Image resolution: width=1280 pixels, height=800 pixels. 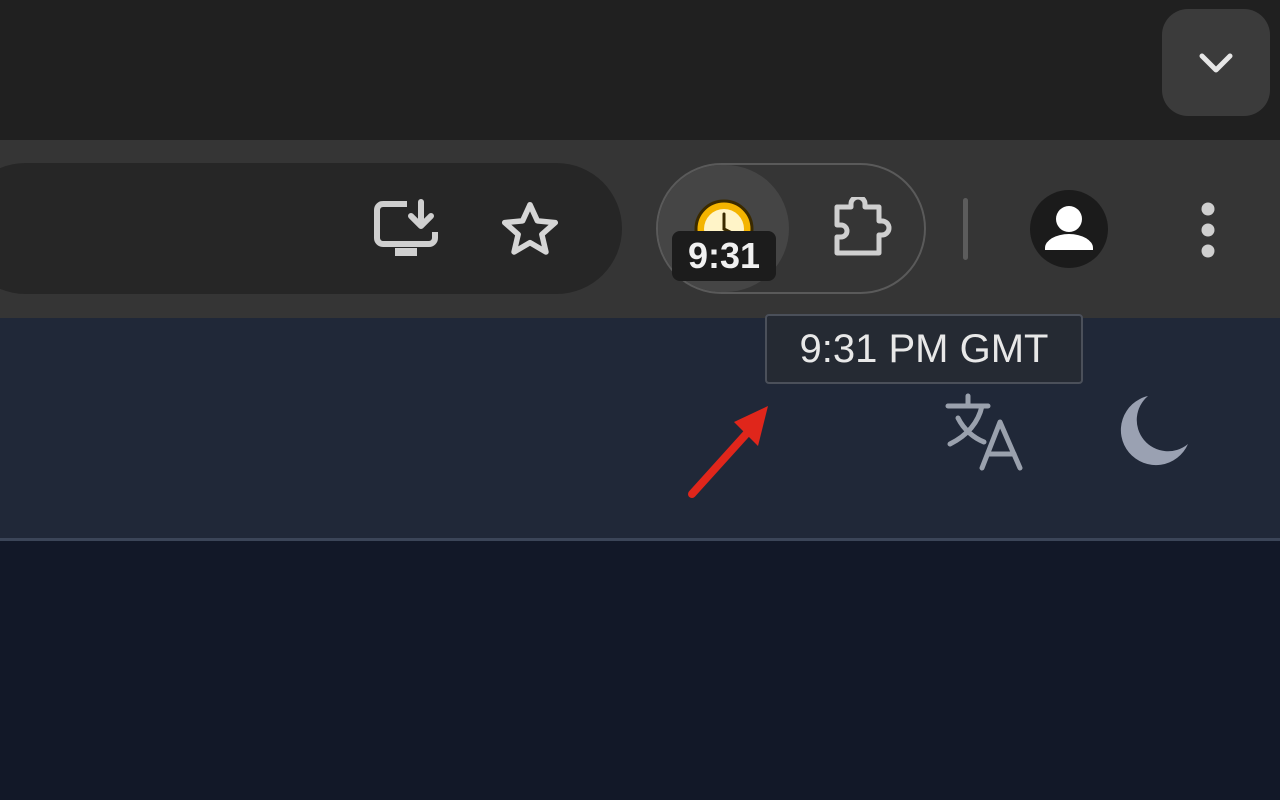 What do you see at coordinates (791, 228) in the screenshot?
I see `extensions-group: 9:31` at bounding box center [791, 228].